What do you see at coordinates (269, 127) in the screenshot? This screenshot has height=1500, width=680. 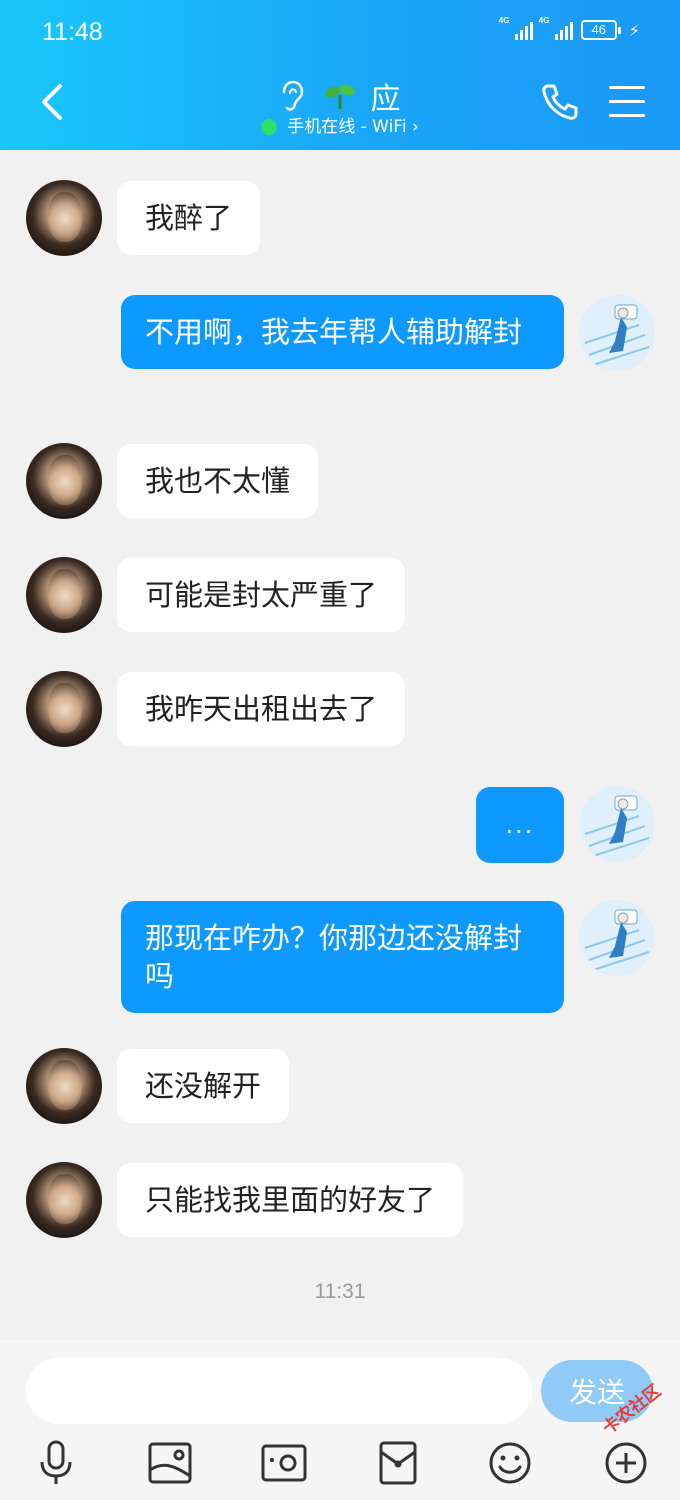 I see `online-dot-icon` at bounding box center [269, 127].